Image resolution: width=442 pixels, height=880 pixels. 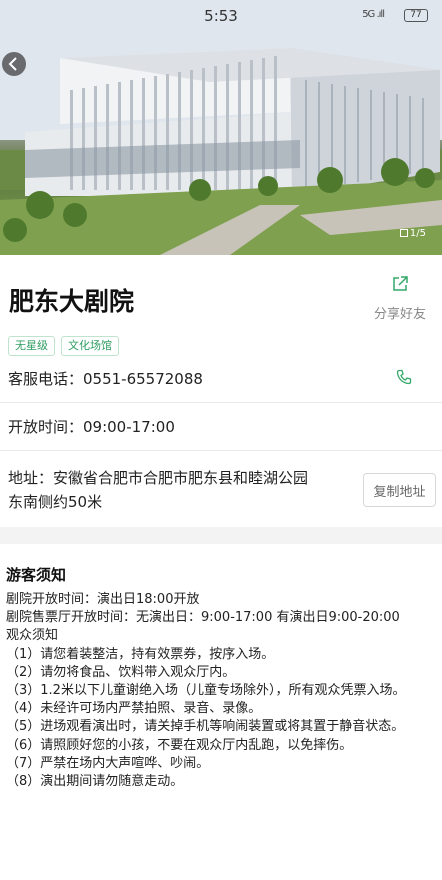 What do you see at coordinates (95, 782) in the screenshot?
I see `notice-line: （8）演出期间请勿随意走动。` at bounding box center [95, 782].